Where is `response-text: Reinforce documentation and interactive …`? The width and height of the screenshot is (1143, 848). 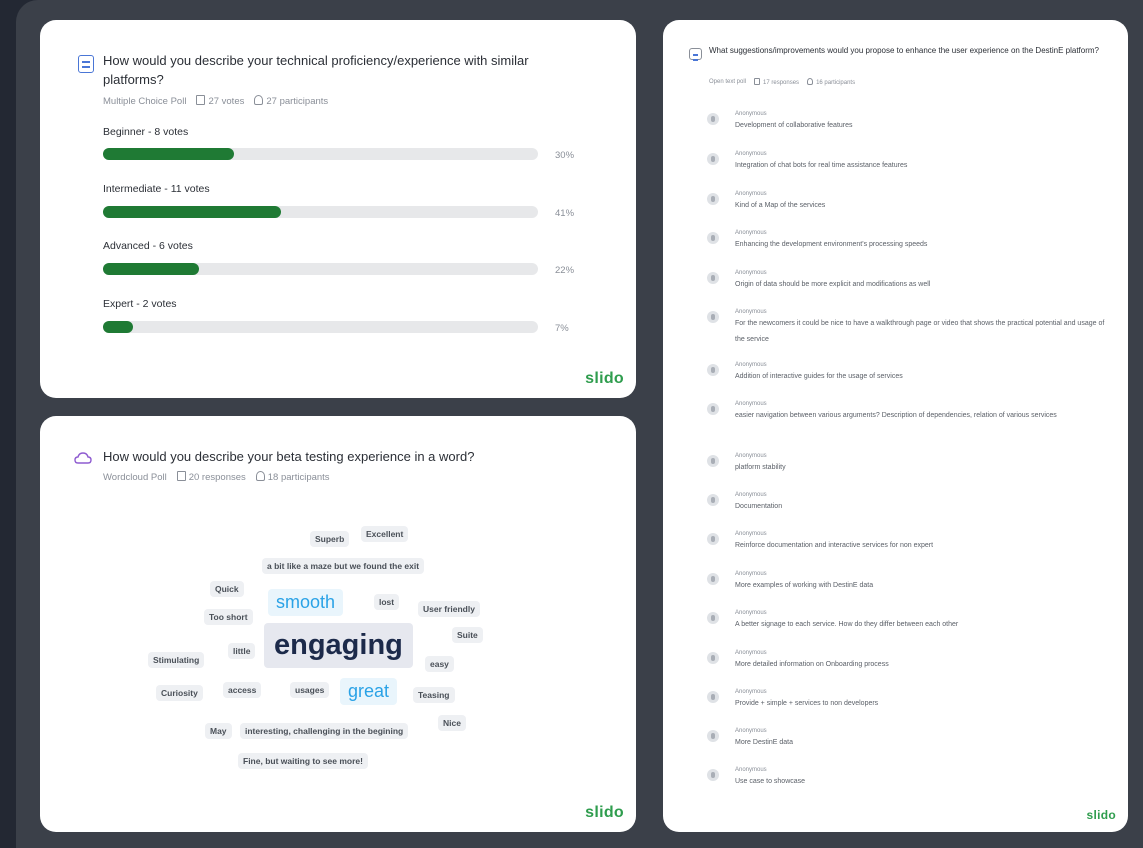 response-text: Reinforce documentation and interactive … is located at coordinates (834, 545).